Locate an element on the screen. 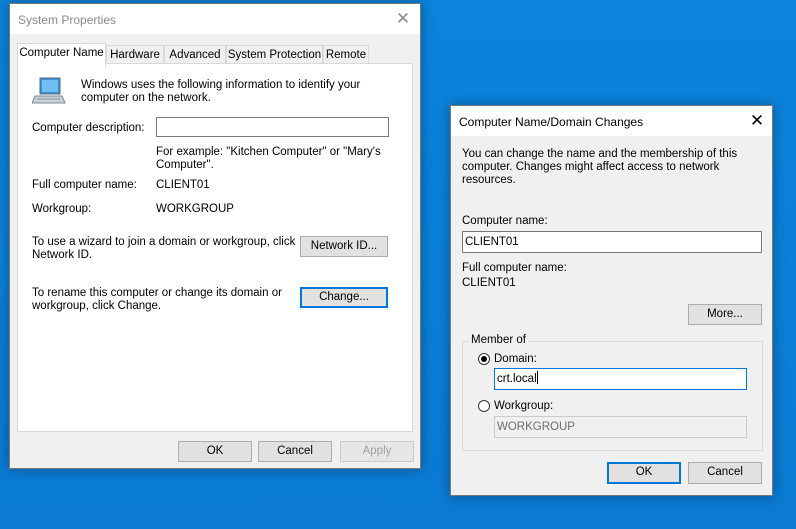  domain-label: Domain: is located at coordinates (515, 359).